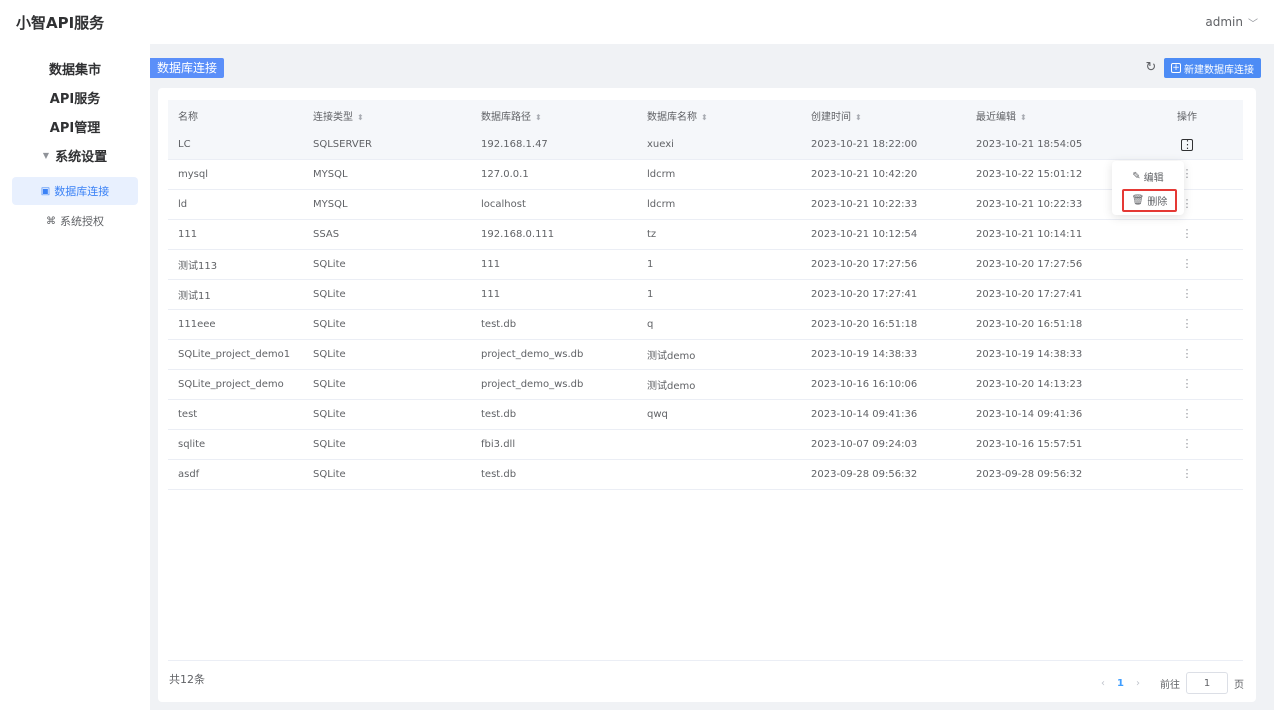 This screenshot has height=710, width=1274. What do you see at coordinates (1151, 68) in the screenshot?
I see `refresh-icon: ↻` at bounding box center [1151, 68].